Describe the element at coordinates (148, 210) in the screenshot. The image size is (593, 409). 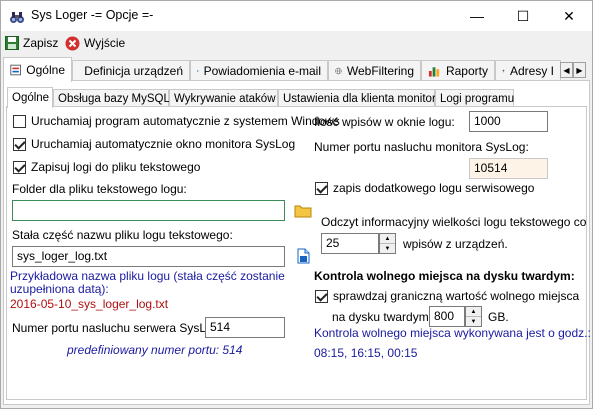
I see `folder-input` at that location.